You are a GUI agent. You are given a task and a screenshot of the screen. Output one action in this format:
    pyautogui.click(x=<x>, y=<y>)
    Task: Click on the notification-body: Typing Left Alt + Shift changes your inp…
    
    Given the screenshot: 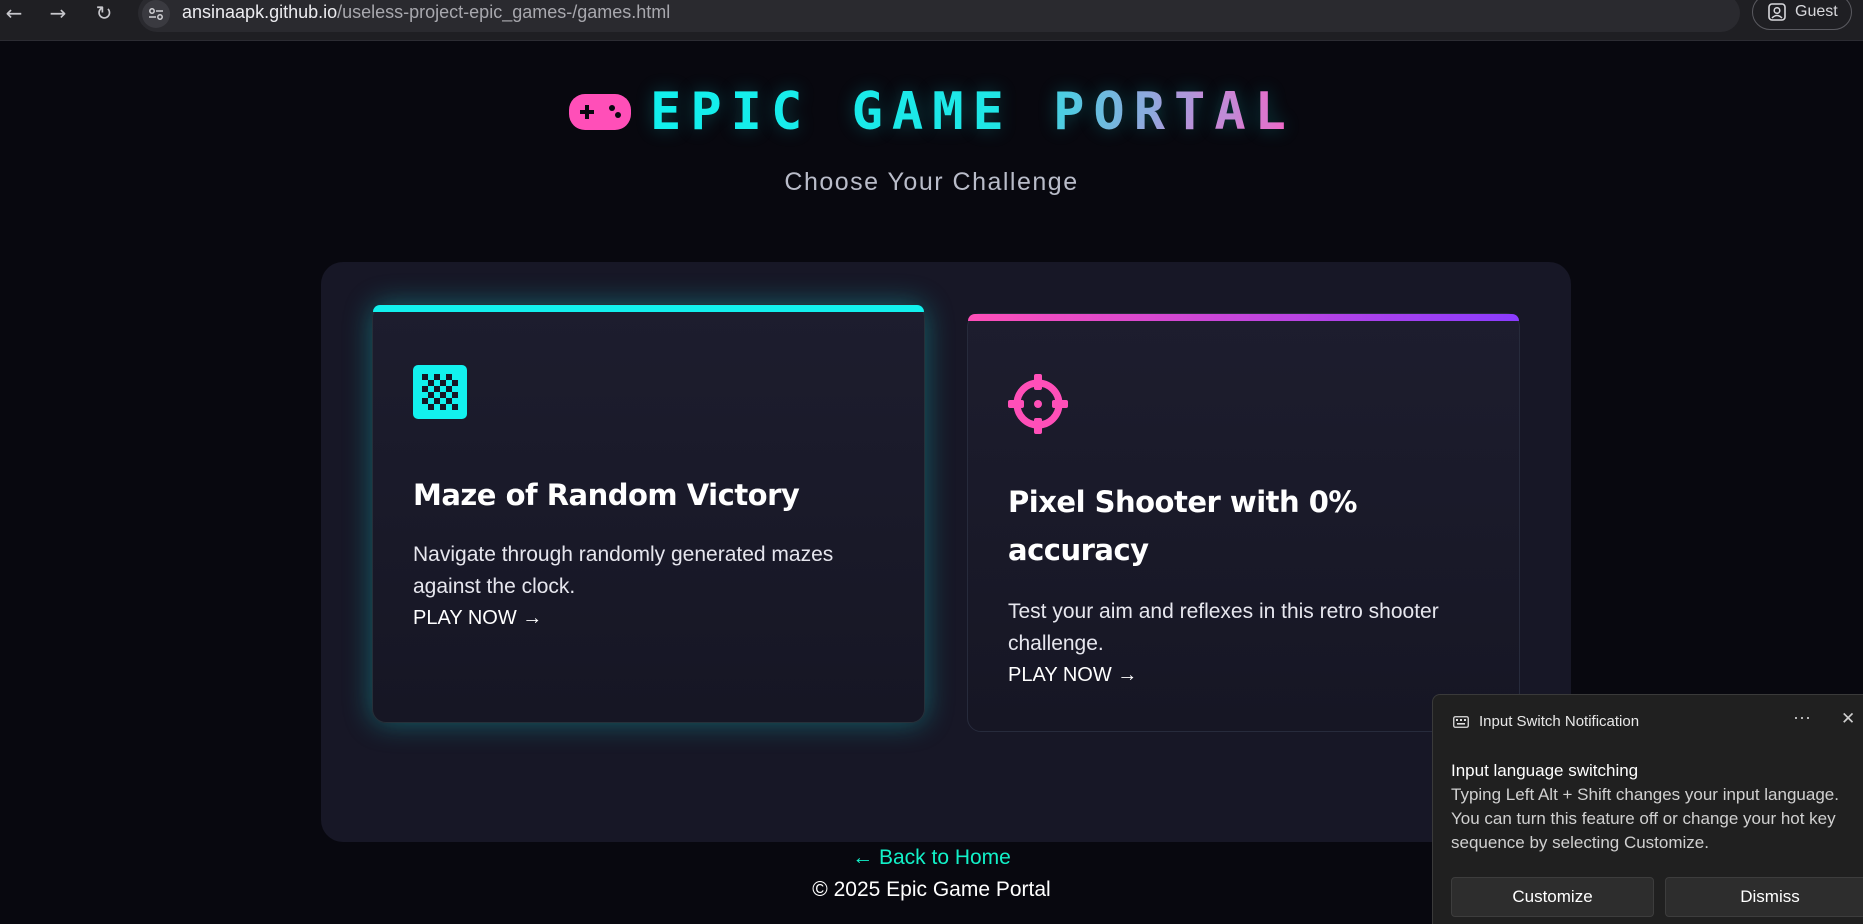 What is the action you would take?
    pyautogui.click(x=1645, y=818)
    